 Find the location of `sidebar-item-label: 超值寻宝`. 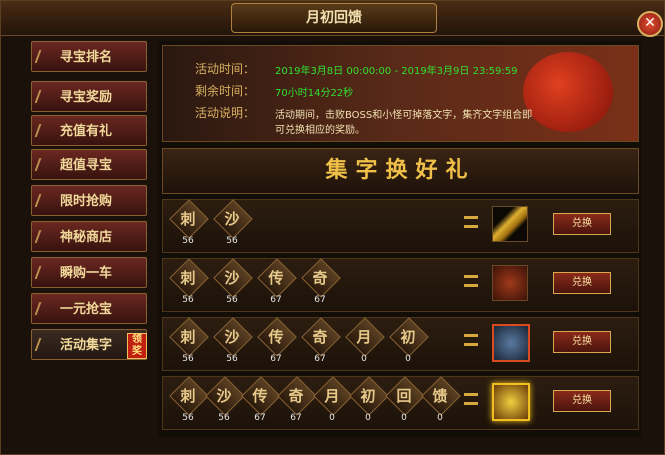

sidebar-item-label: 超值寻宝 is located at coordinates (86, 165).